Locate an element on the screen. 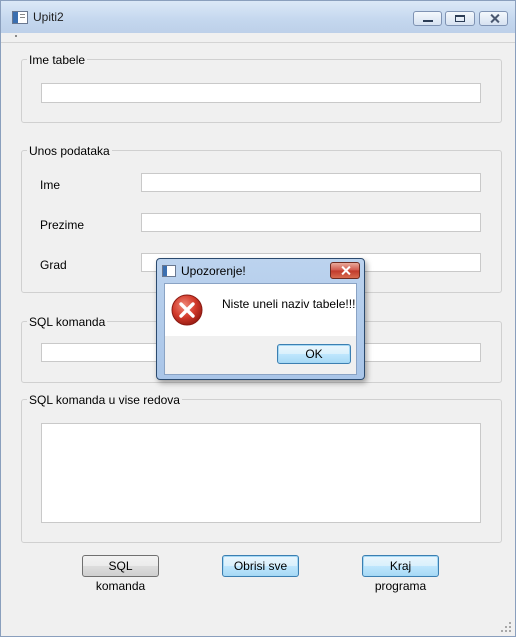  table-name-group-title: Ime tabele is located at coordinates (57, 60).